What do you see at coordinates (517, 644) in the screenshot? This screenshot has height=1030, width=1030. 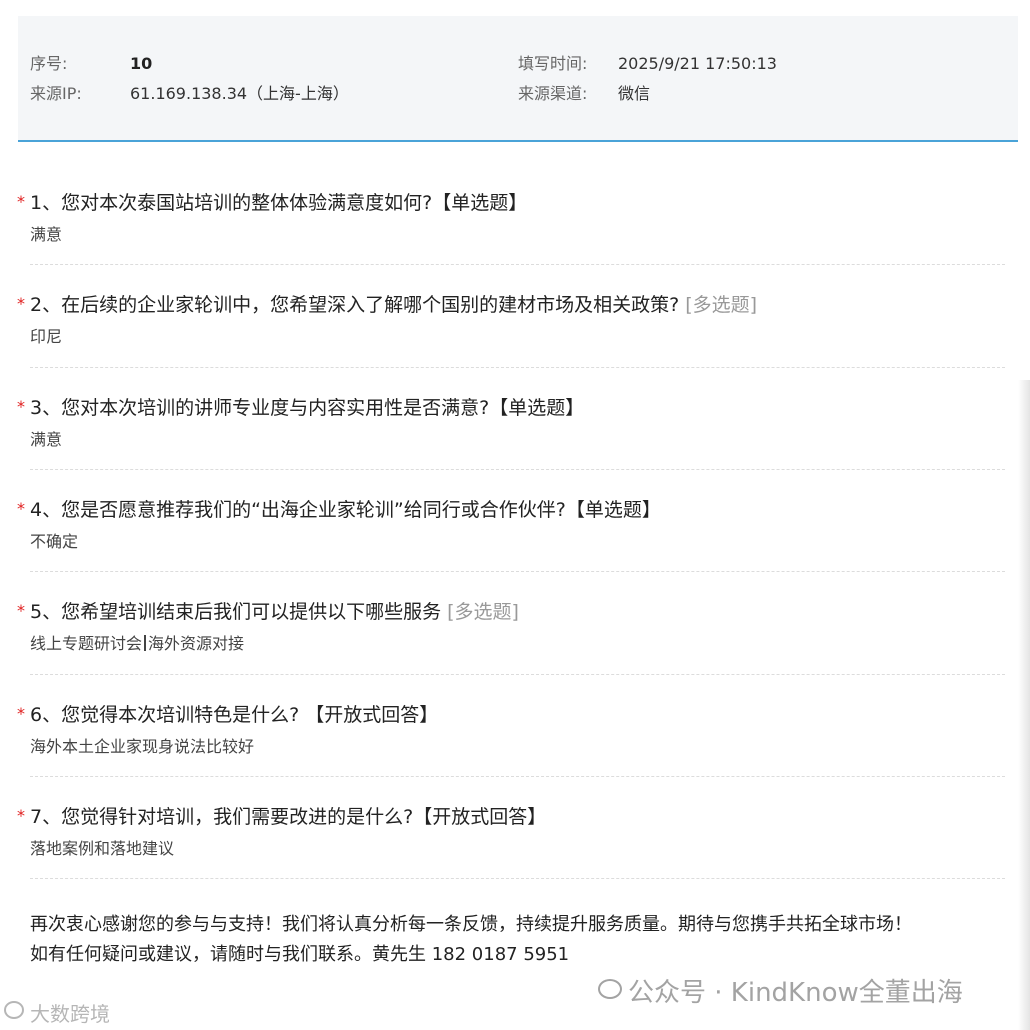 I see `question-5-answer: 线上专题研讨会 海外资源对接` at bounding box center [517, 644].